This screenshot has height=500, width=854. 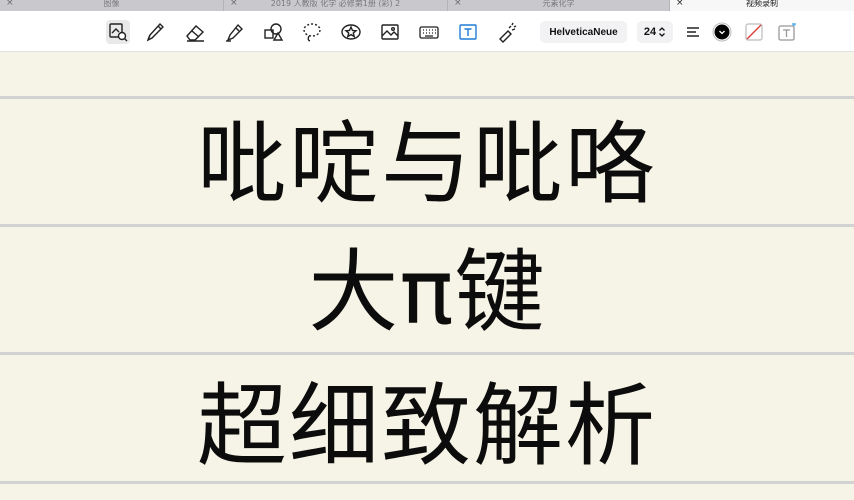 I want to click on lasso-tool-button, so click(x=312, y=32).